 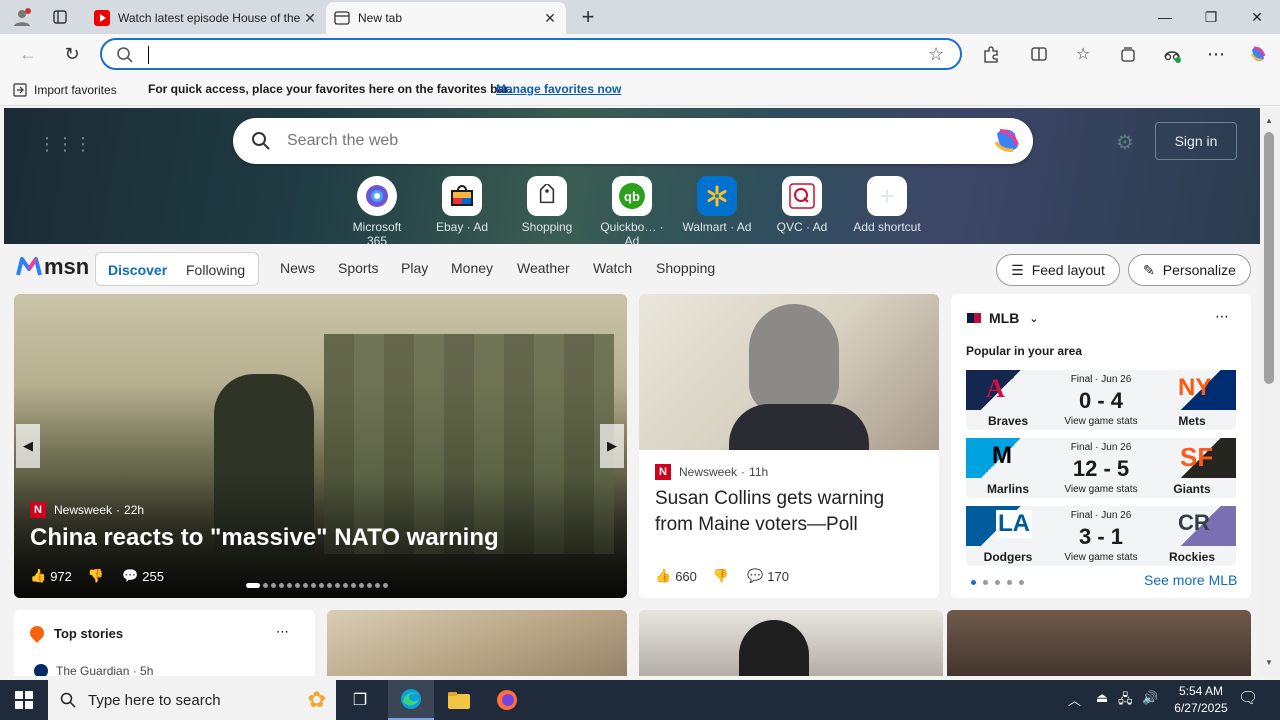 What do you see at coordinates (778, 576) in the screenshot?
I see `comment-count: 170` at bounding box center [778, 576].